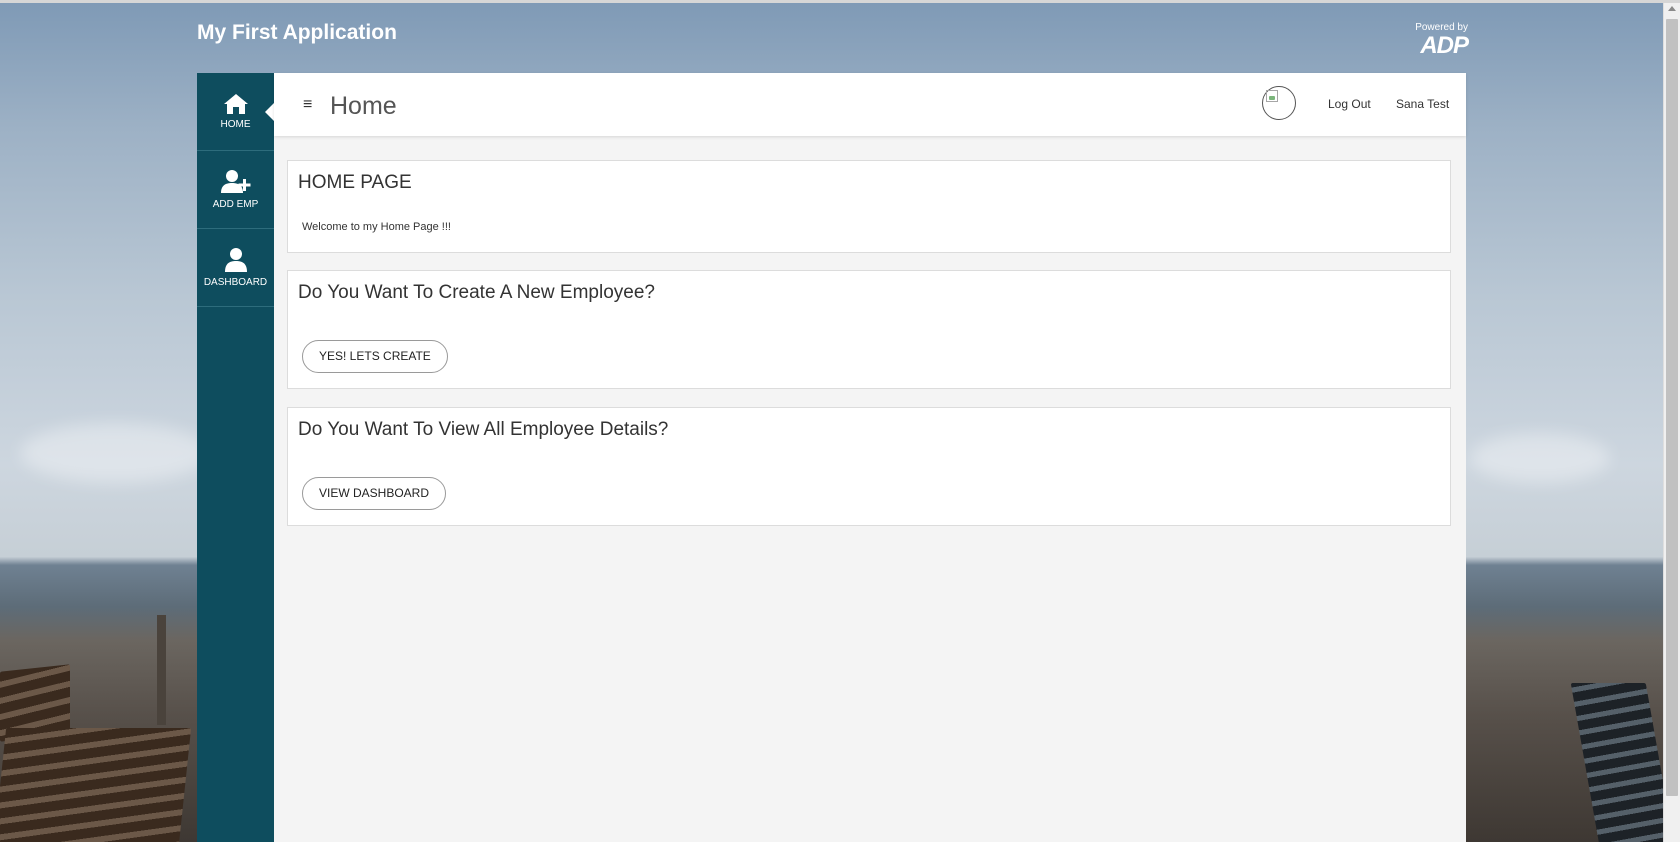 The height and width of the screenshot is (842, 1680). Describe the element at coordinates (1272, 96) in the screenshot. I see `broken-image-icon` at that location.